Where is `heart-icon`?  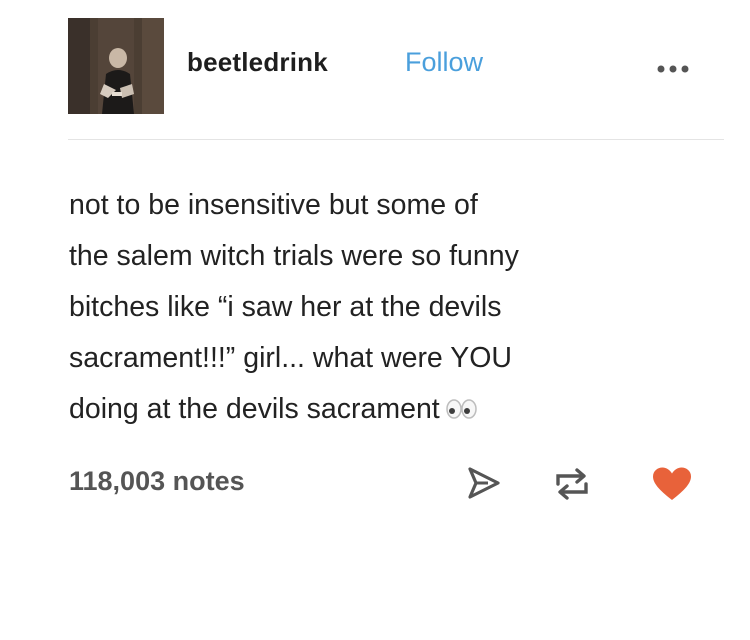 heart-icon is located at coordinates (672, 484).